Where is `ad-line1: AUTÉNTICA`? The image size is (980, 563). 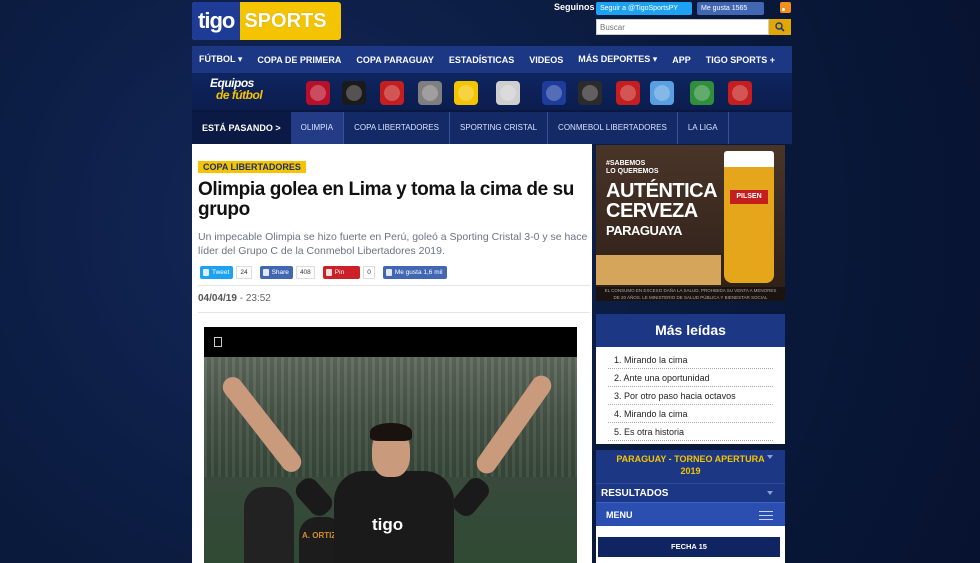 ad-line1: AUTÉNTICA is located at coordinates (662, 191).